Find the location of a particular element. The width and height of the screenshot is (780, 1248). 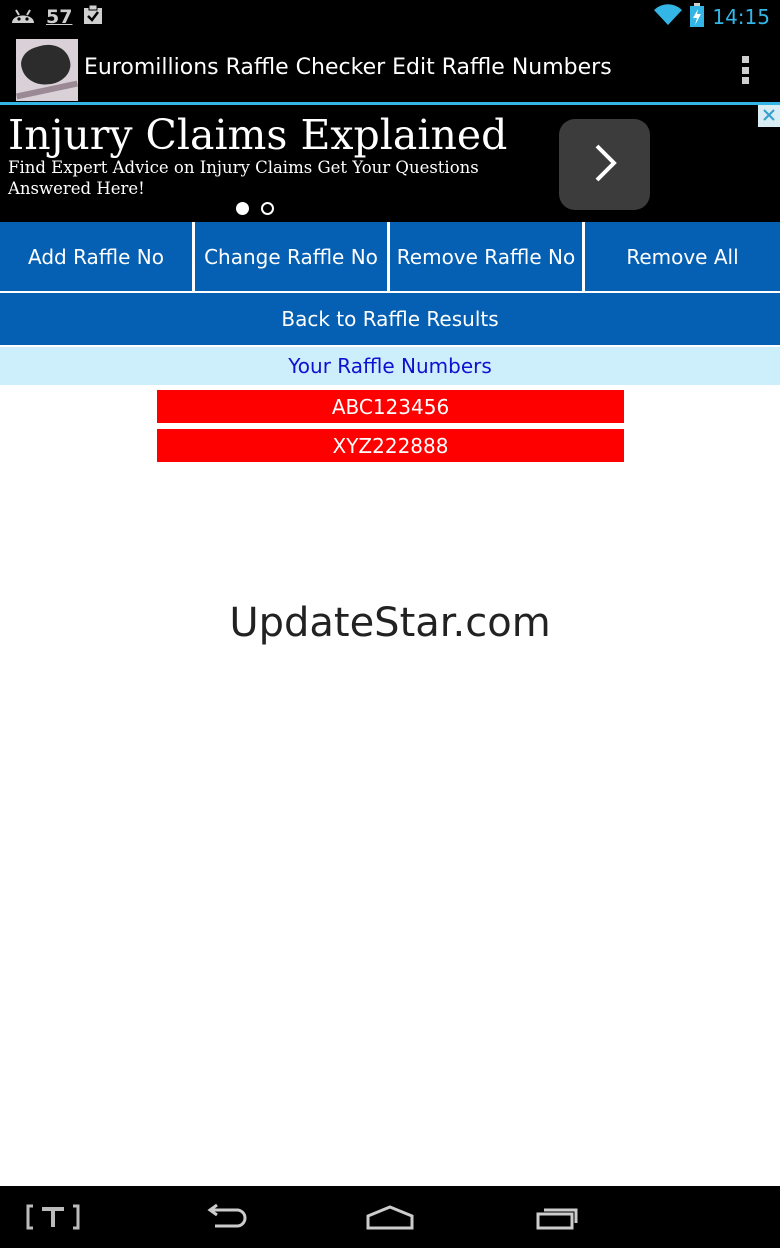

raffle-number-item: ABC123456 is located at coordinates (390, 406).